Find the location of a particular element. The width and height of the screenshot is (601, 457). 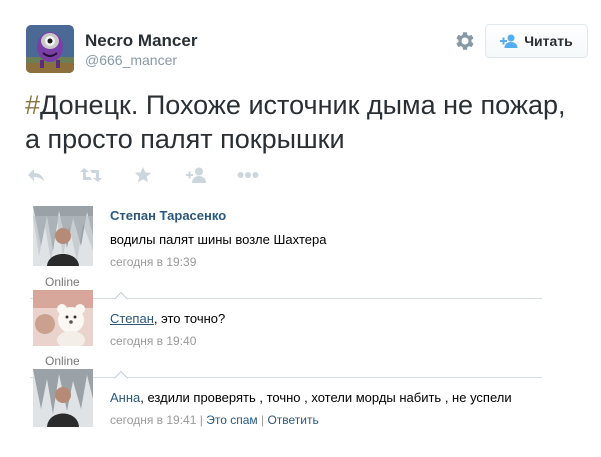

gear-icon is located at coordinates (464, 41).